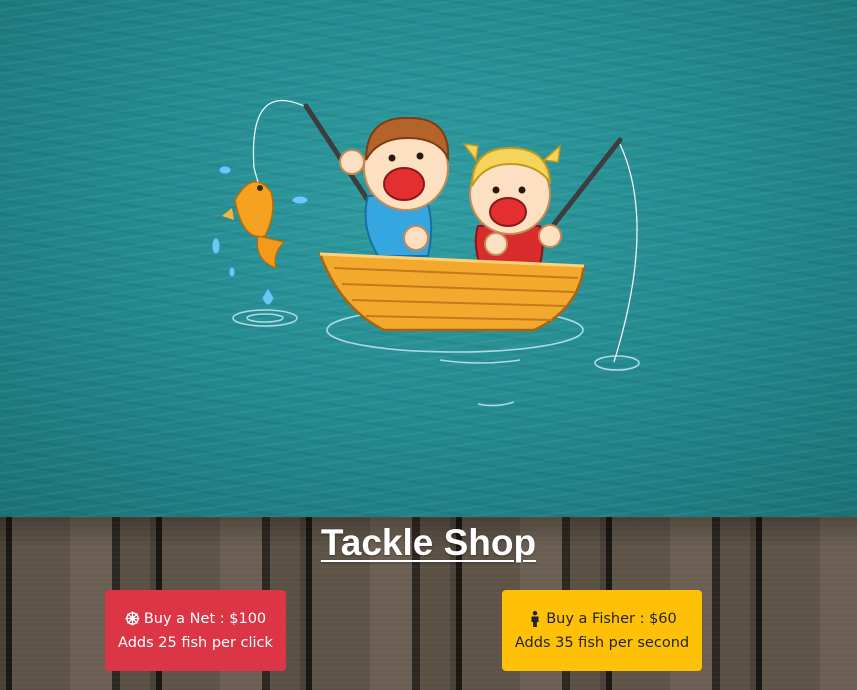 The height and width of the screenshot is (690, 857). I want to click on buy-net-button: Buy a Net : $100 Adds 25 fish per click, so click(195, 630).